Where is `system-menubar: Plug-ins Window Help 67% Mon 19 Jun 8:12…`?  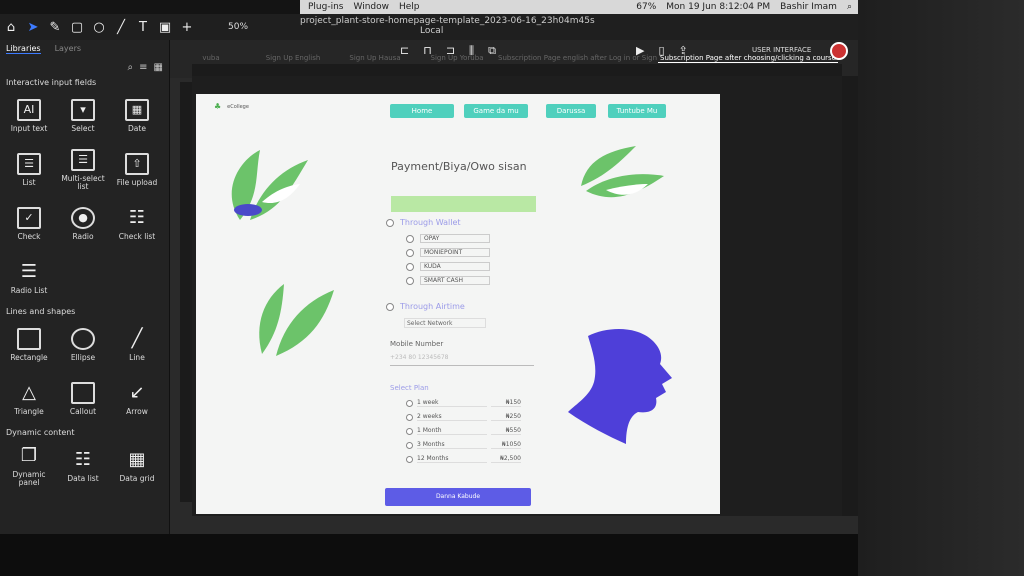 system-menubar: Plug-ins Window Help 67% Mon 19 Jun 8:12… is located at coordinates (580, 7).